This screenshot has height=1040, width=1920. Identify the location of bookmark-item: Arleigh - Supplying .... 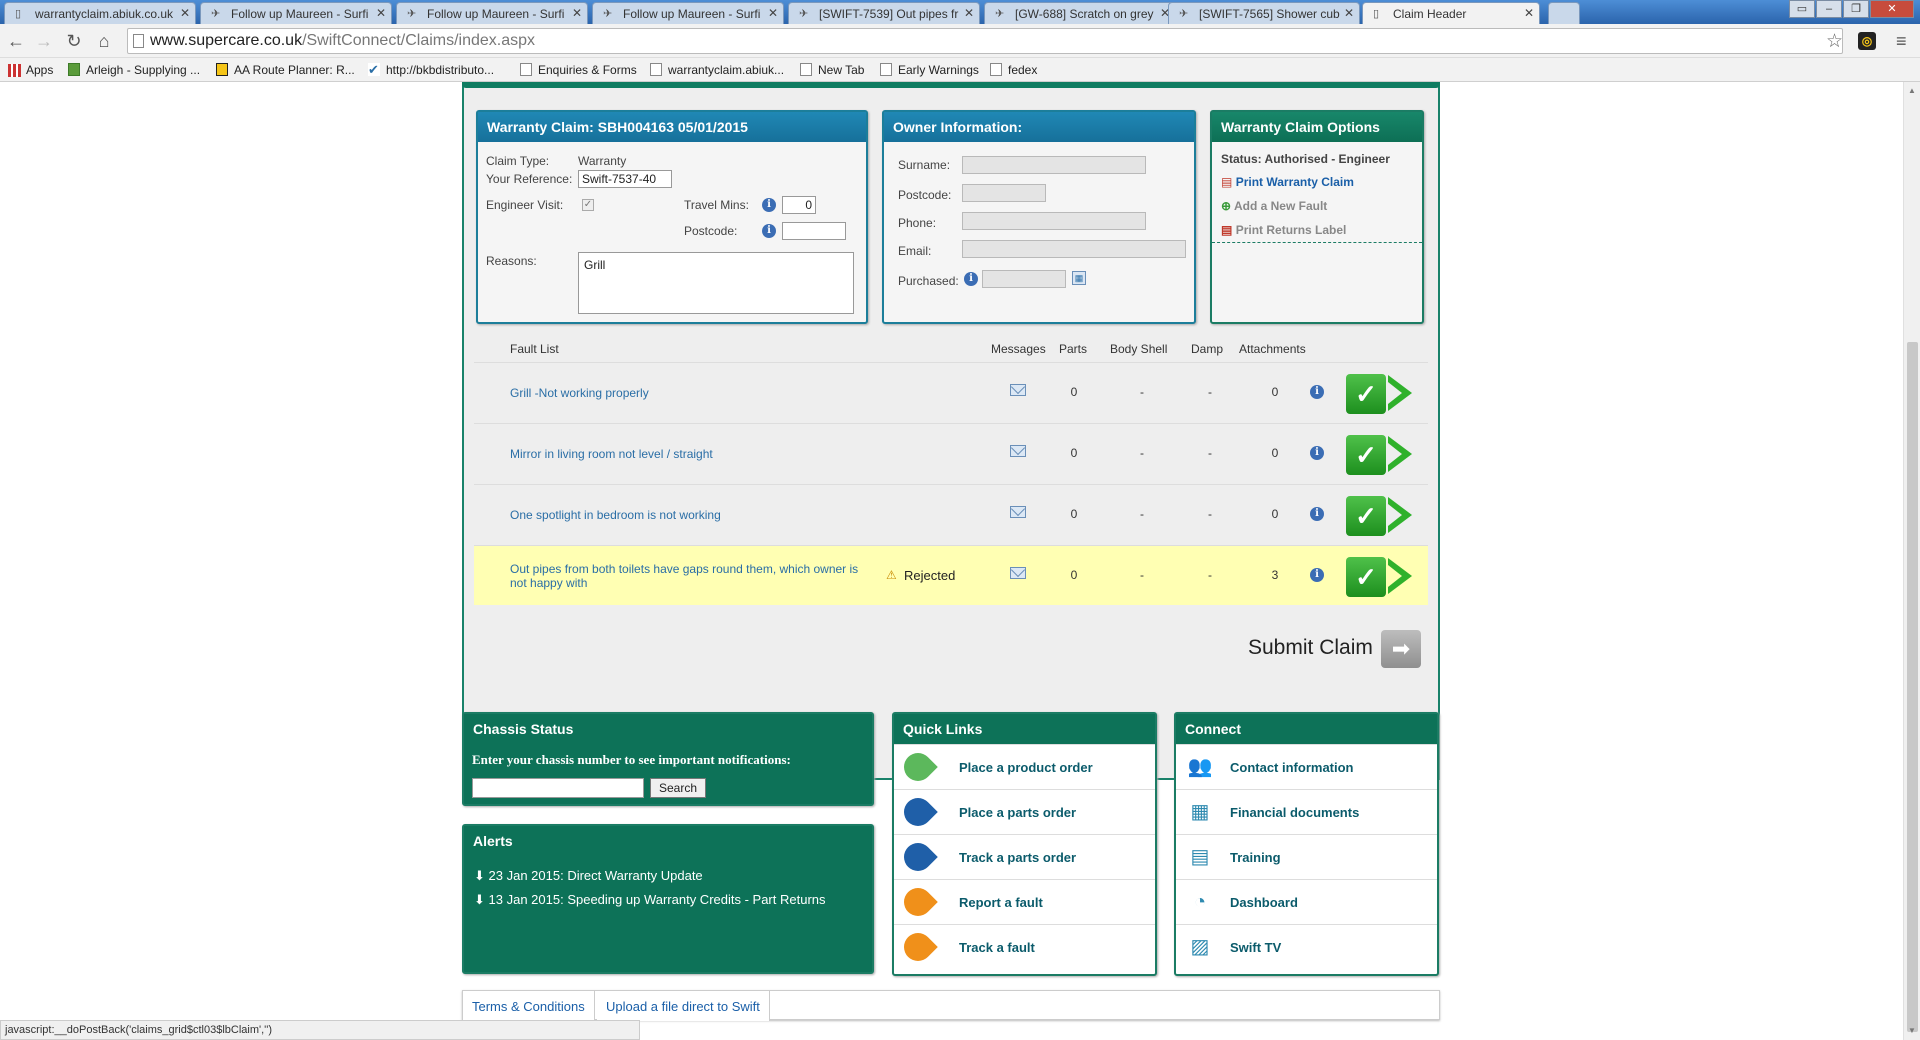
(134, 70).